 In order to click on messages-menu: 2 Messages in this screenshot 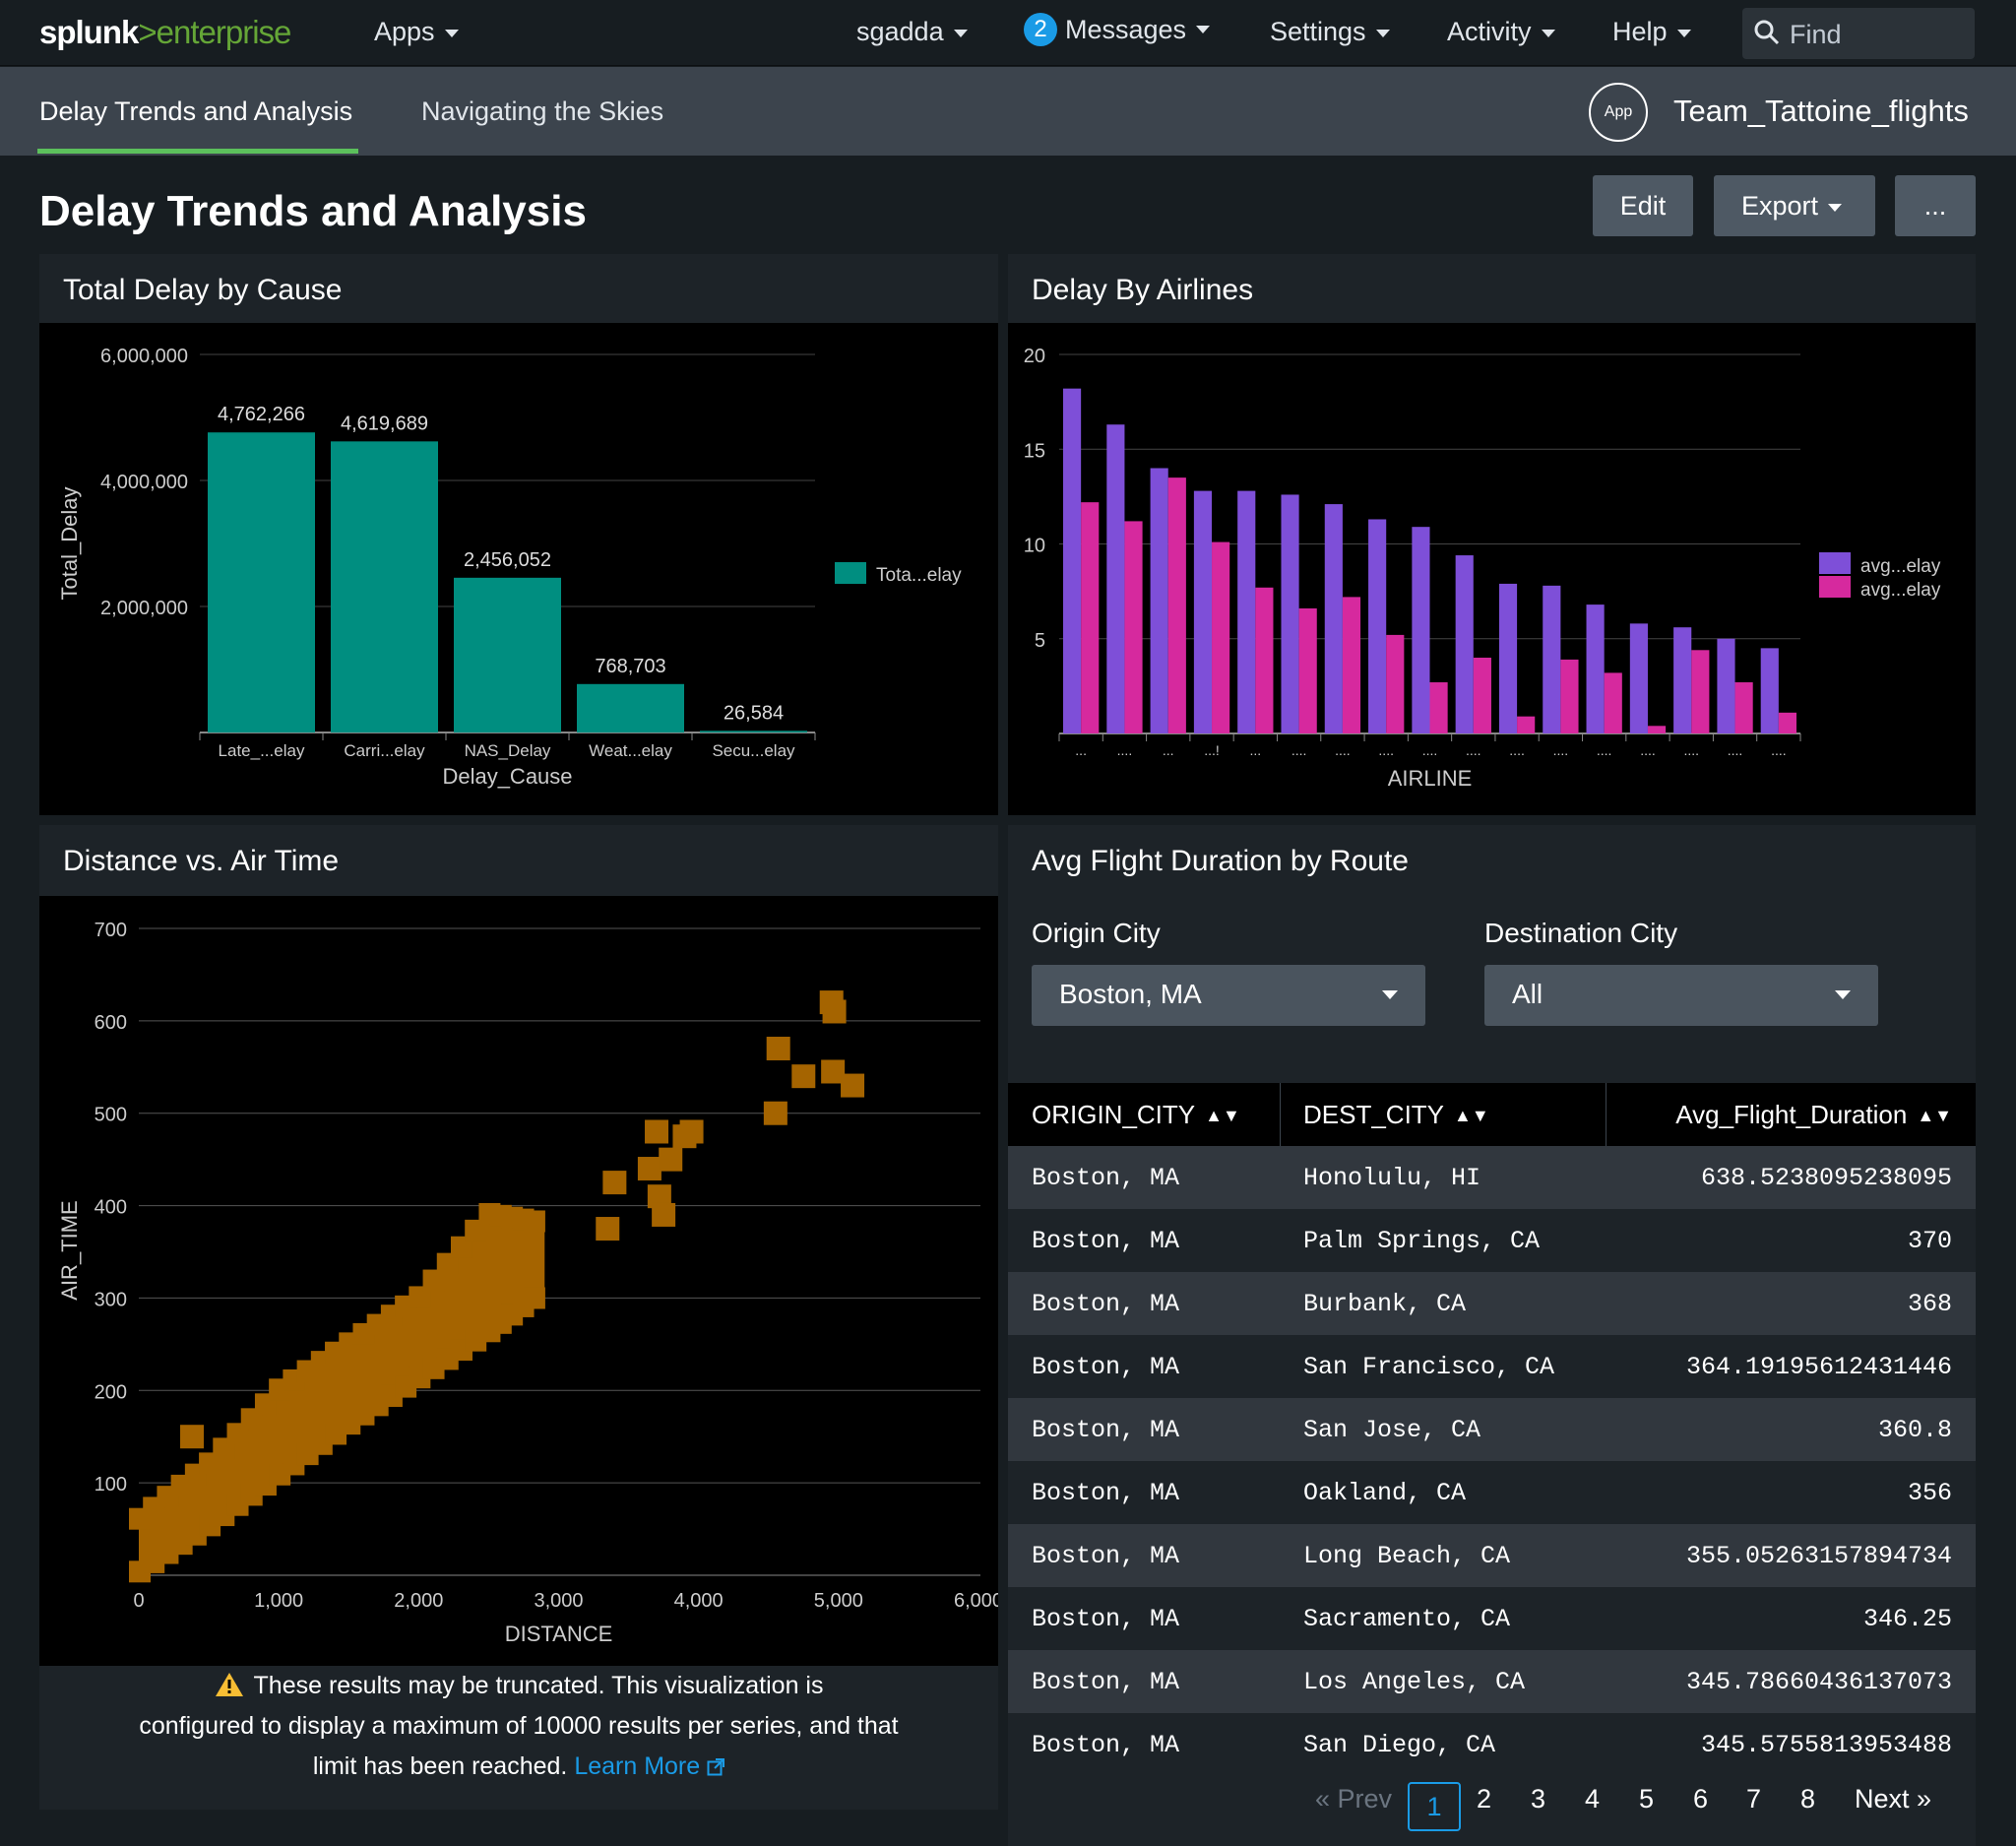, I will do `click(1117, 30)`.